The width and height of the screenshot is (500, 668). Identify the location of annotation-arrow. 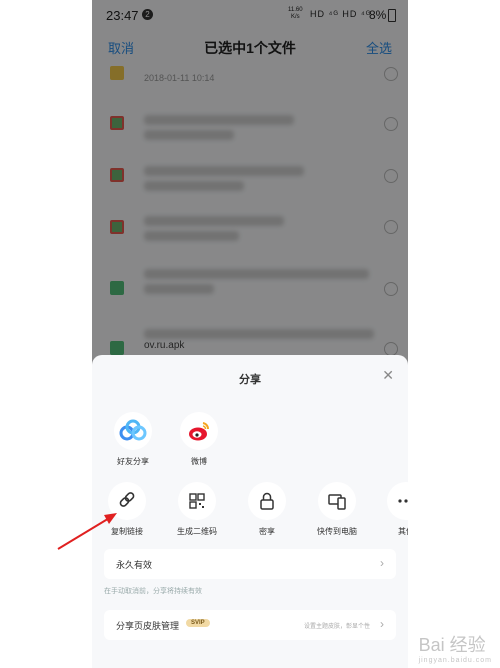
(87, 531).